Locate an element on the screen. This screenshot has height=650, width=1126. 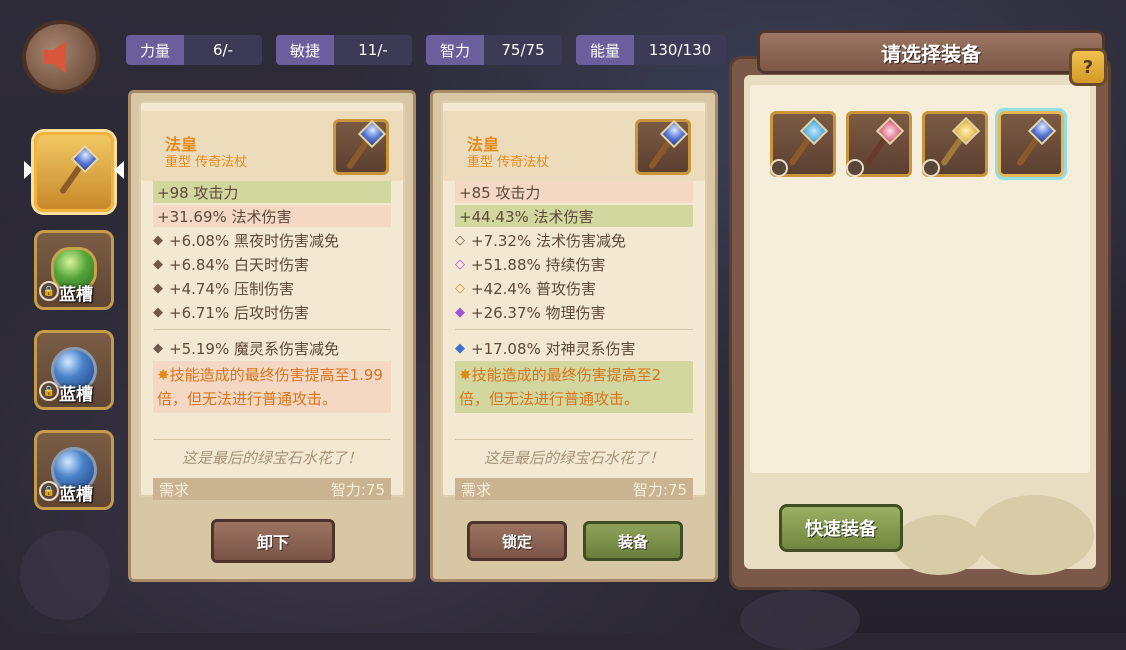
sub-stat-text: +42.4% 普攻伤害 is located at coordinates (533, 288).